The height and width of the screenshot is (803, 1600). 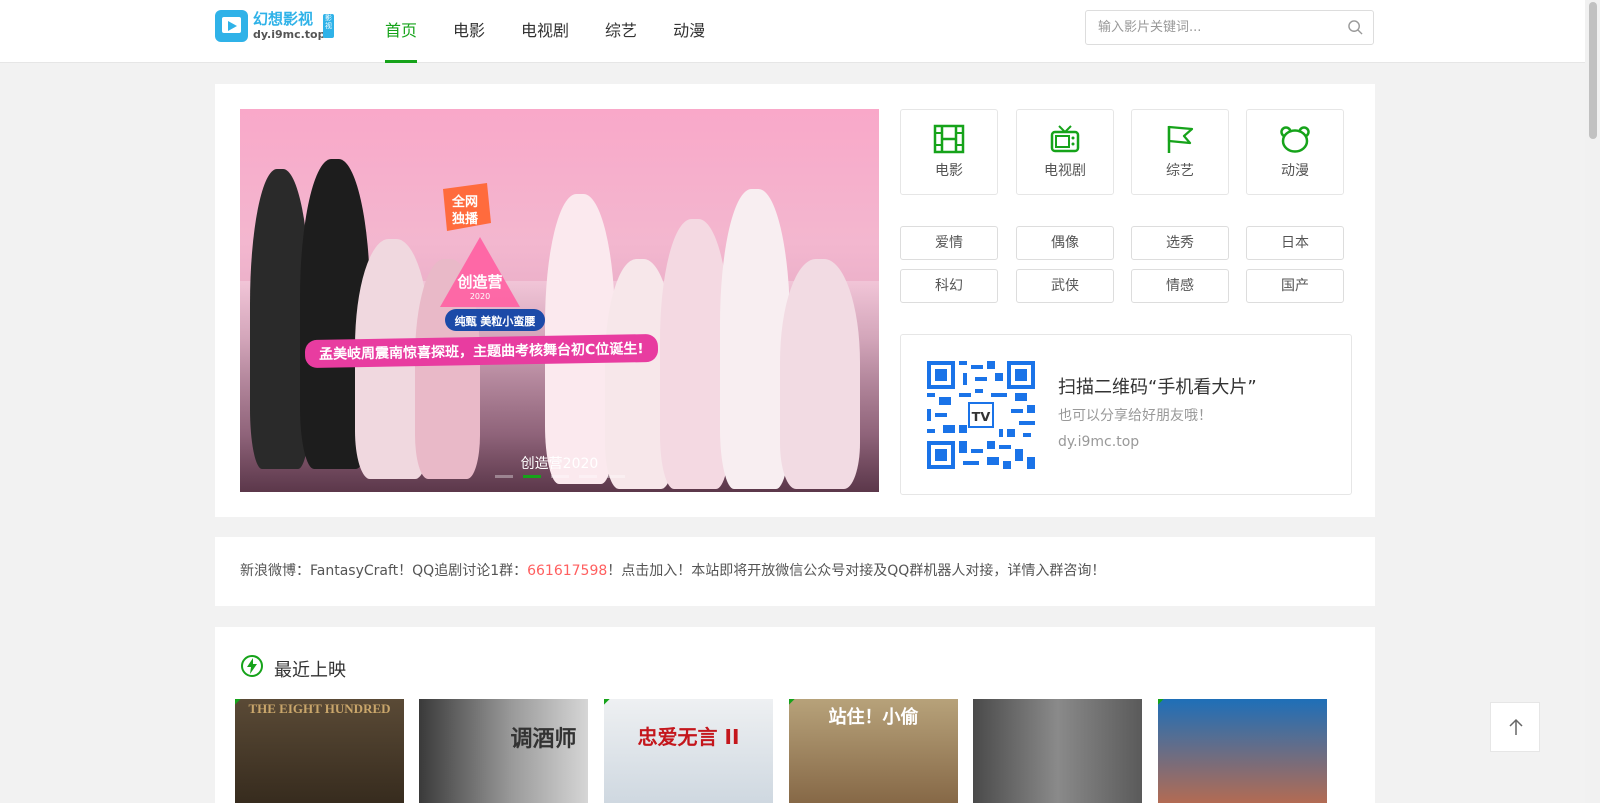 What do you see at coordinates (949, 243) in the screenshot?
I see `tag-item: 爱情` at bounding box center [949, 243].